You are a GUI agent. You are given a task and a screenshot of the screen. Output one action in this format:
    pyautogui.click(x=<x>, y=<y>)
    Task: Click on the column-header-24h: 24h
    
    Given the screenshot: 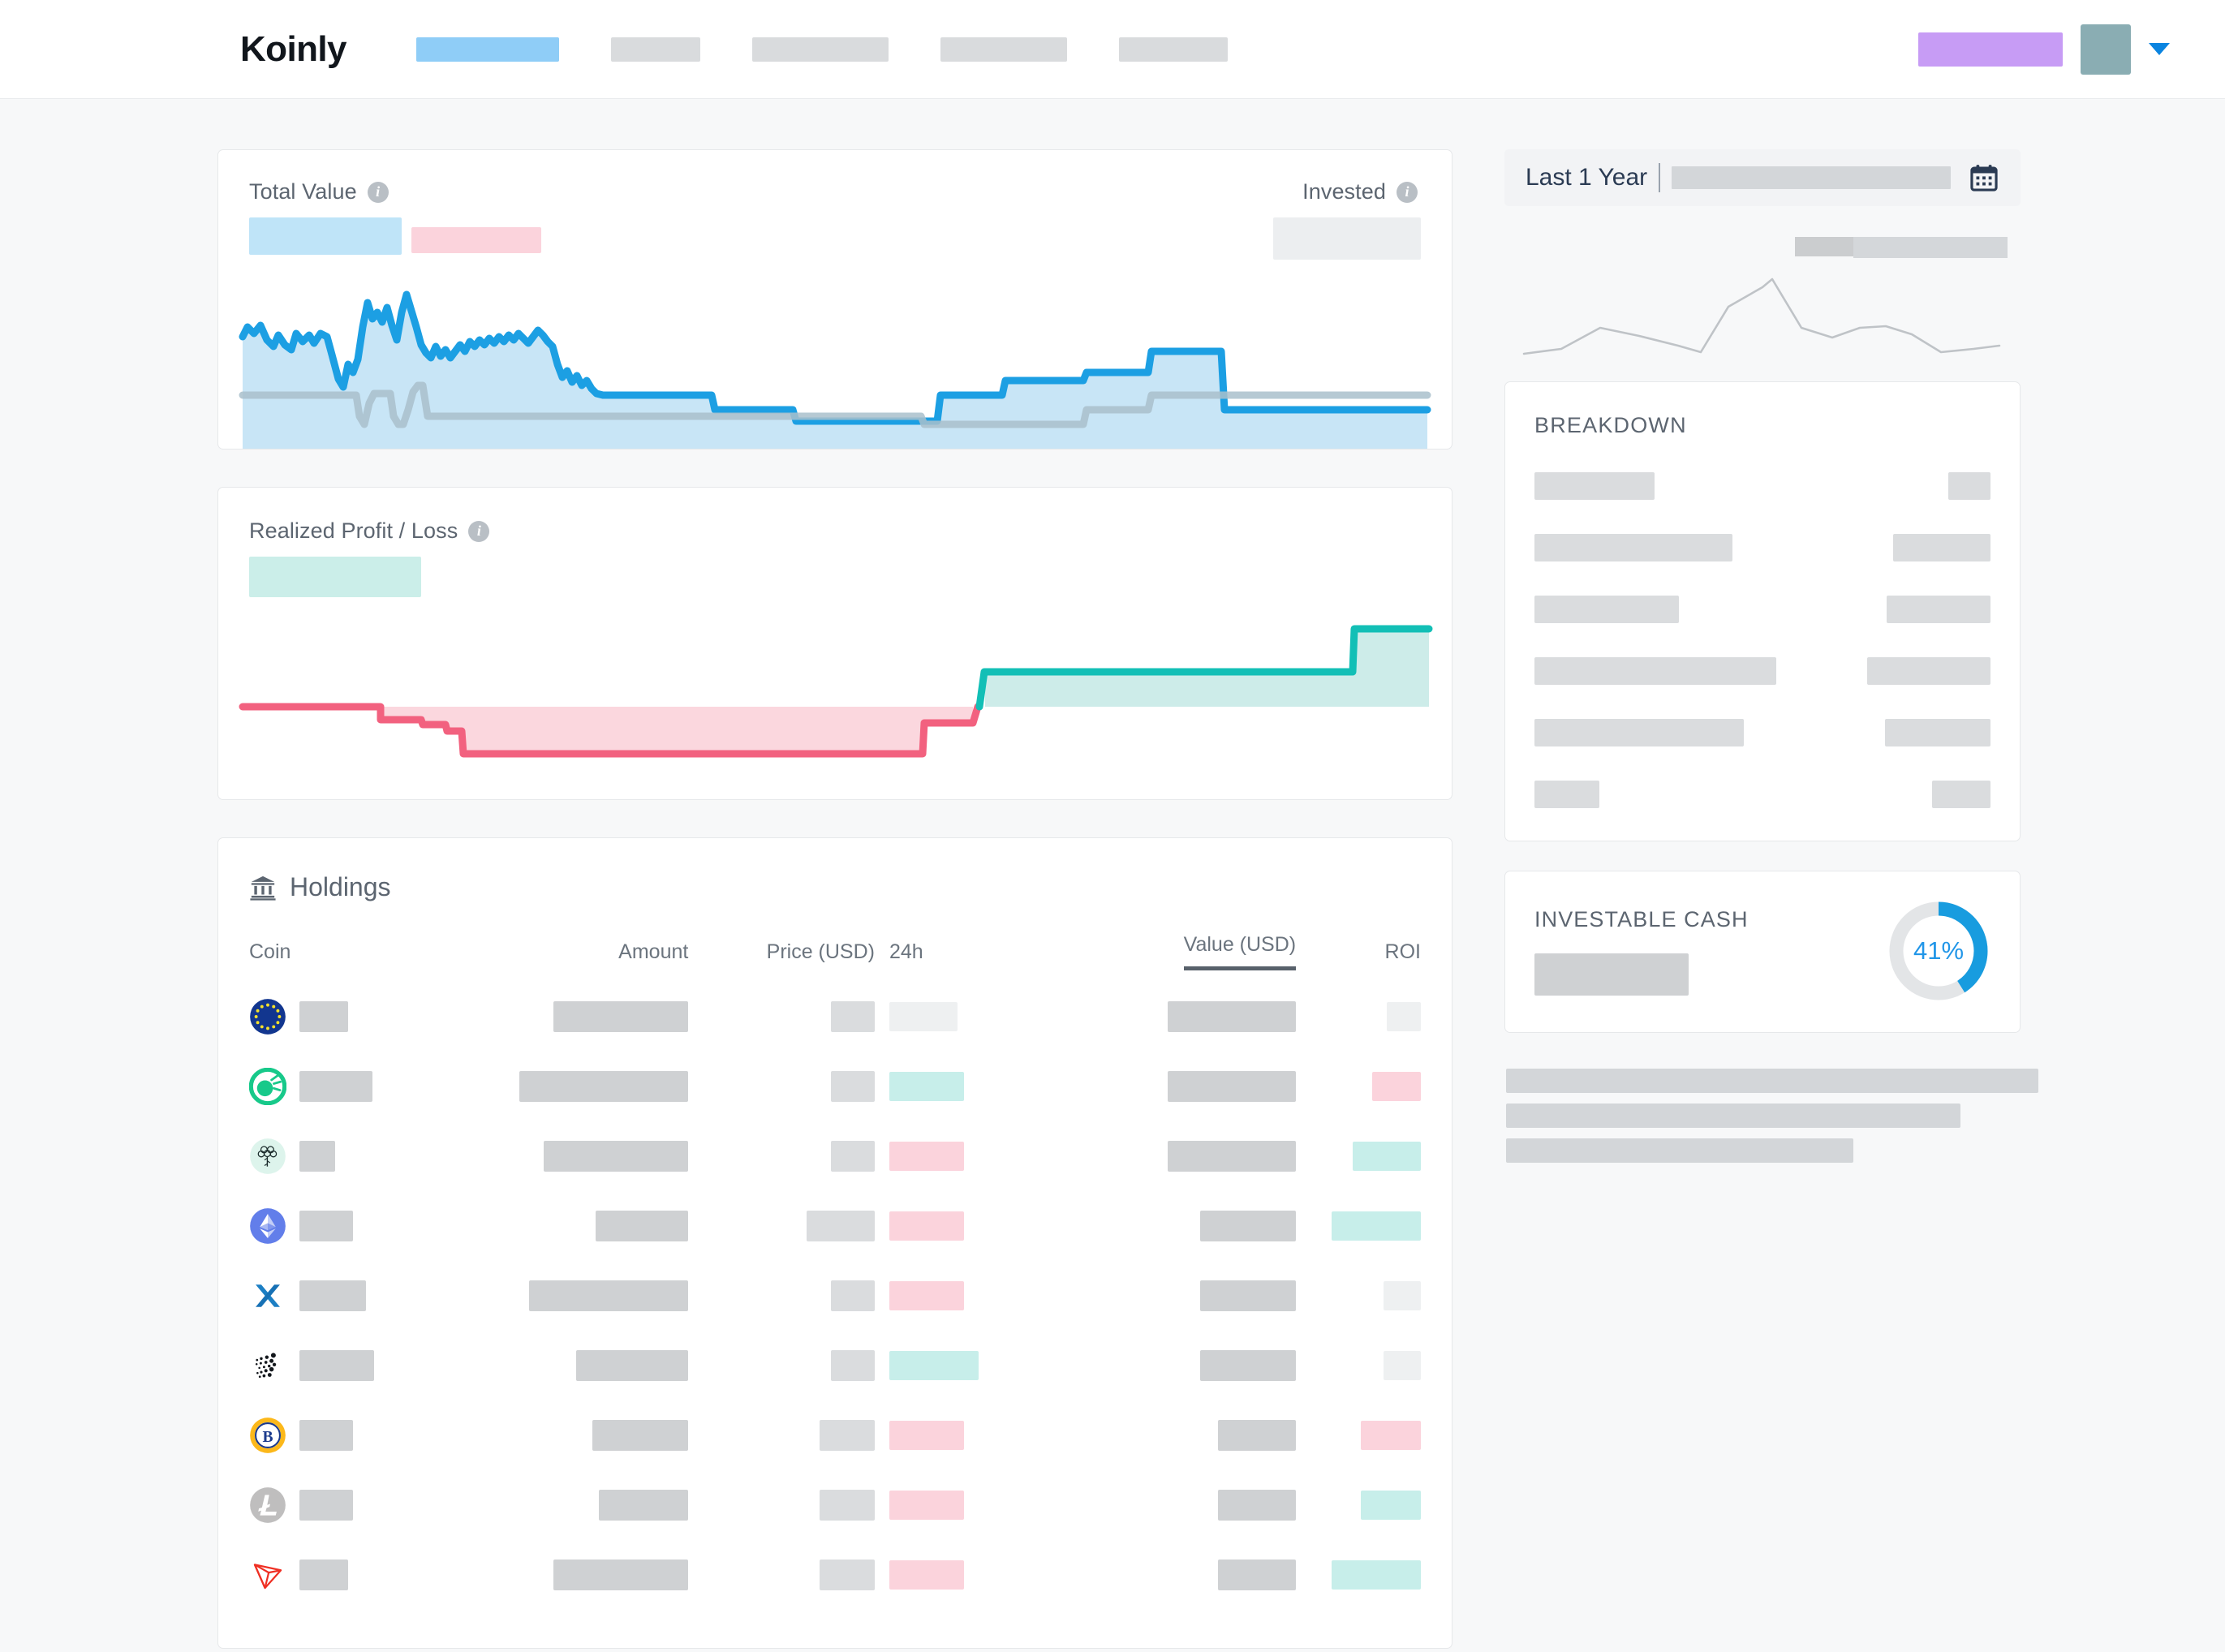 What is the action you would take?
    pyautogui.click(x=948, y=953)
    